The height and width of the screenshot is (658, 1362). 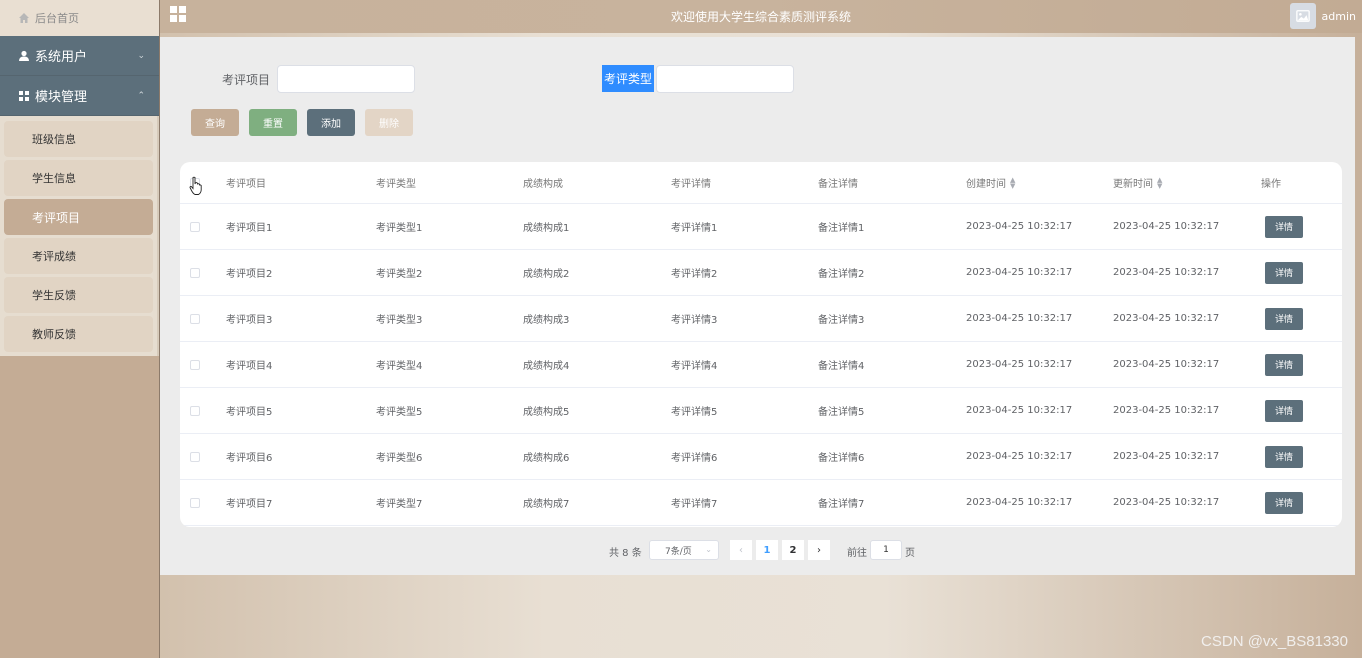 What do you see at coordinates (54, 256) in the screenshot?
I see `sidebar-item-label: 考评成绩` at bounding box center [54, 256].